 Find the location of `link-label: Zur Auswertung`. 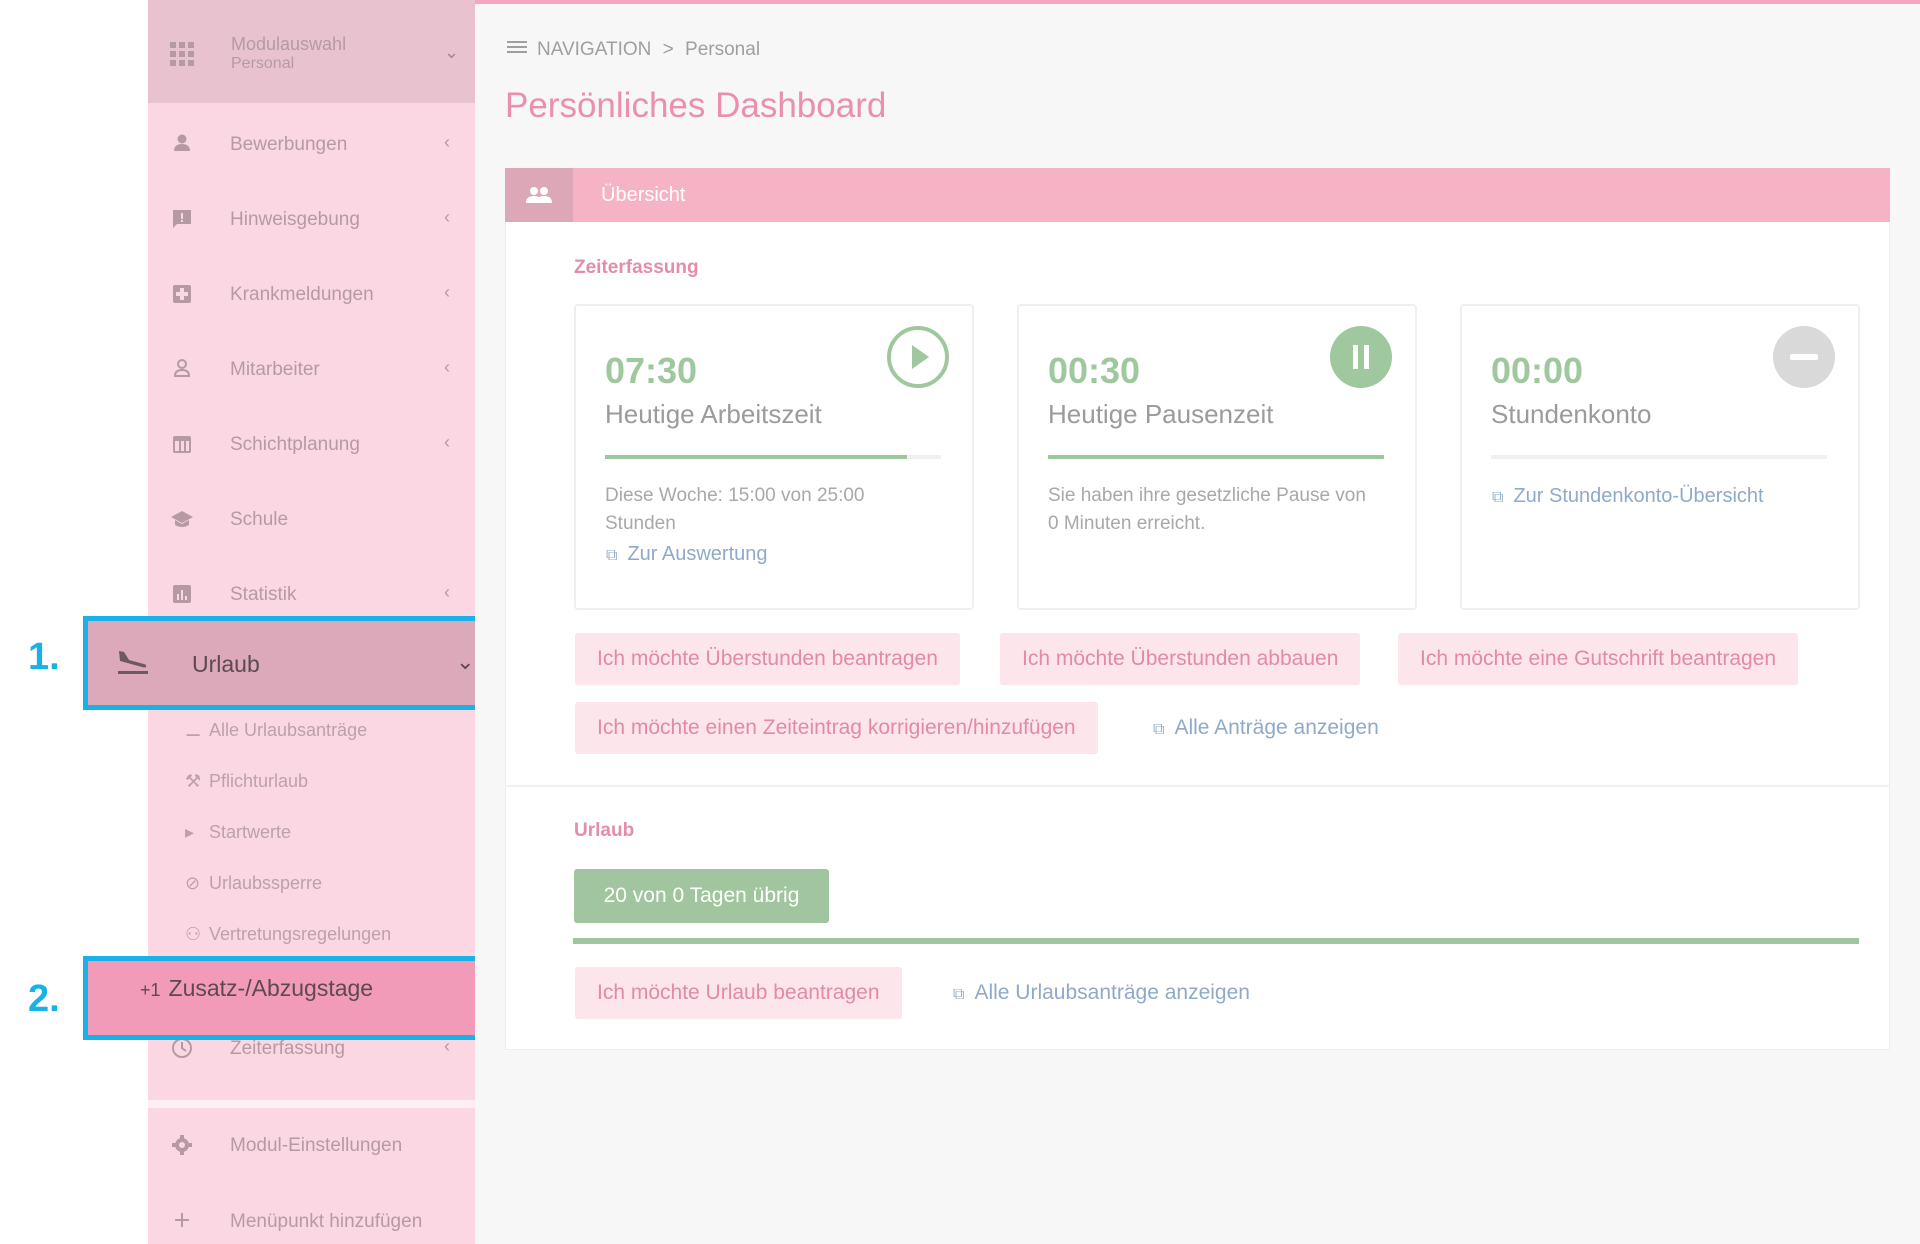

link-label: Zur Auswertung is located at coordinates (697, 554).